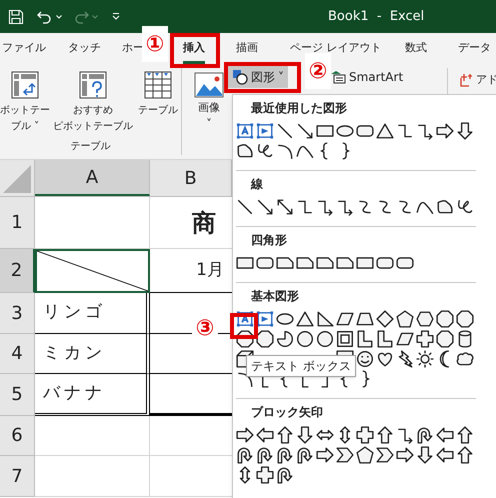 The width and height of the screenshot is (496, 498). I want to click on heart-icon, so click(385, 359).